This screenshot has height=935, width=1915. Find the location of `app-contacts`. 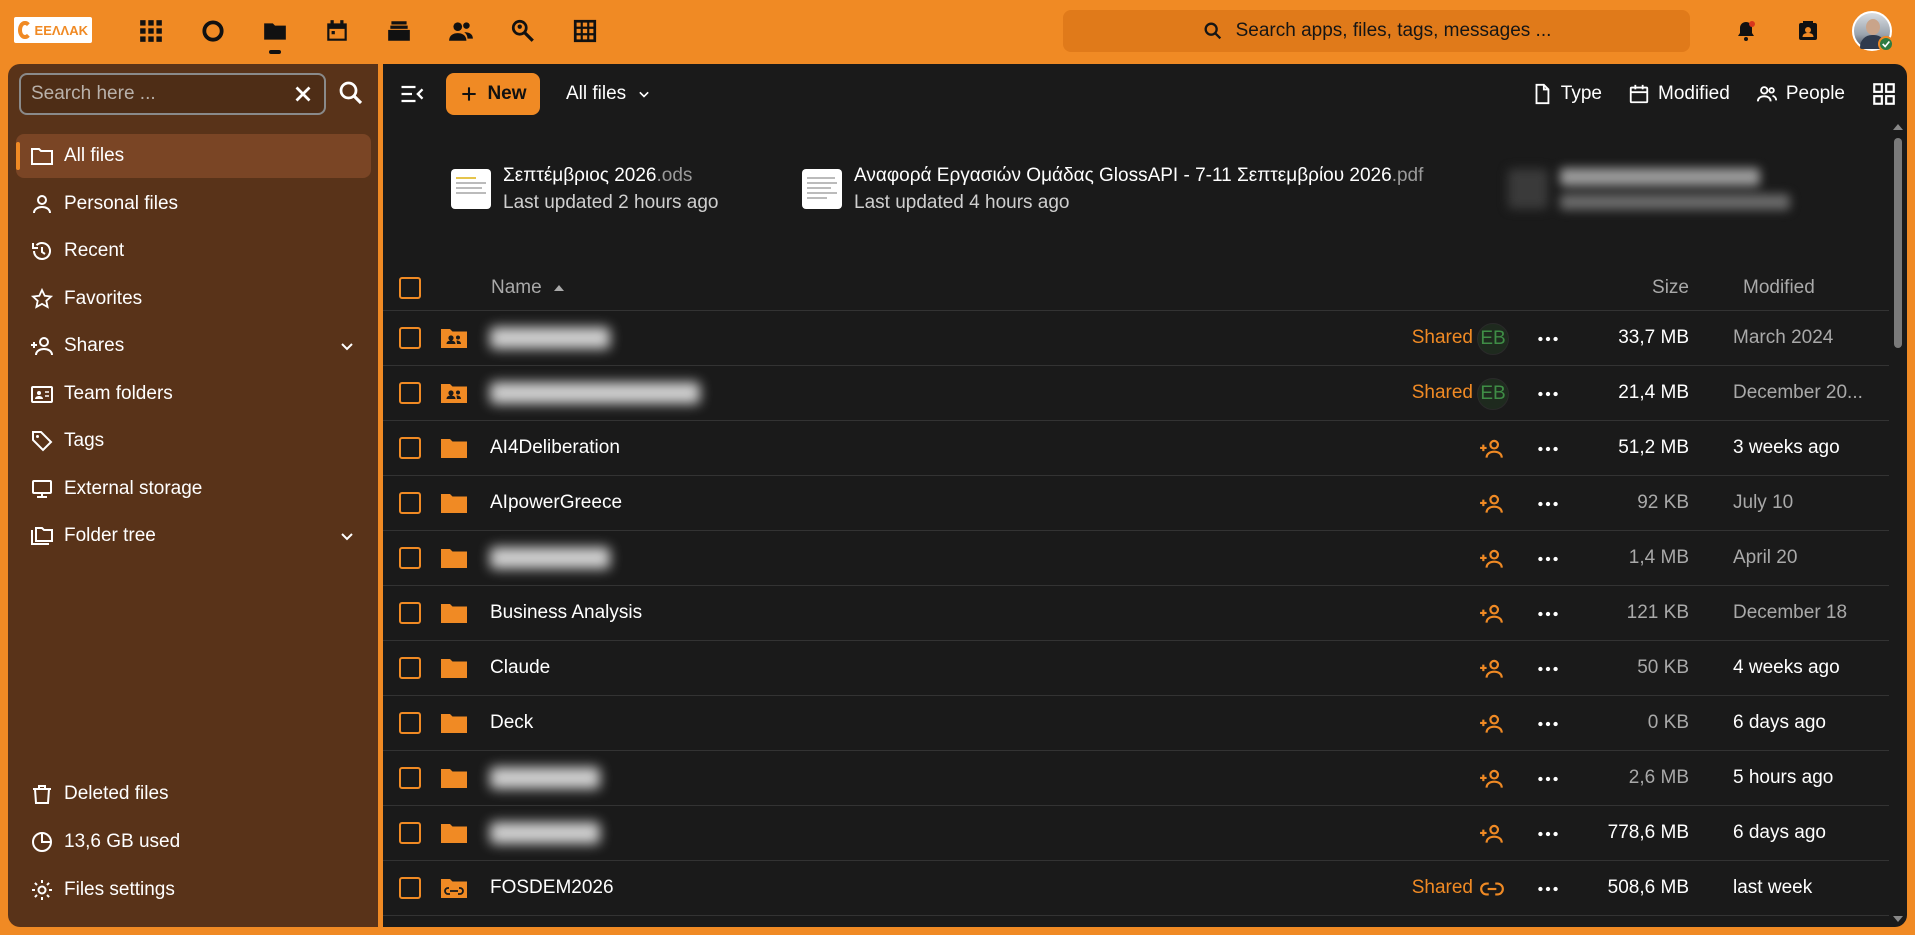

app-contacts is located at coordinates (461, 31).